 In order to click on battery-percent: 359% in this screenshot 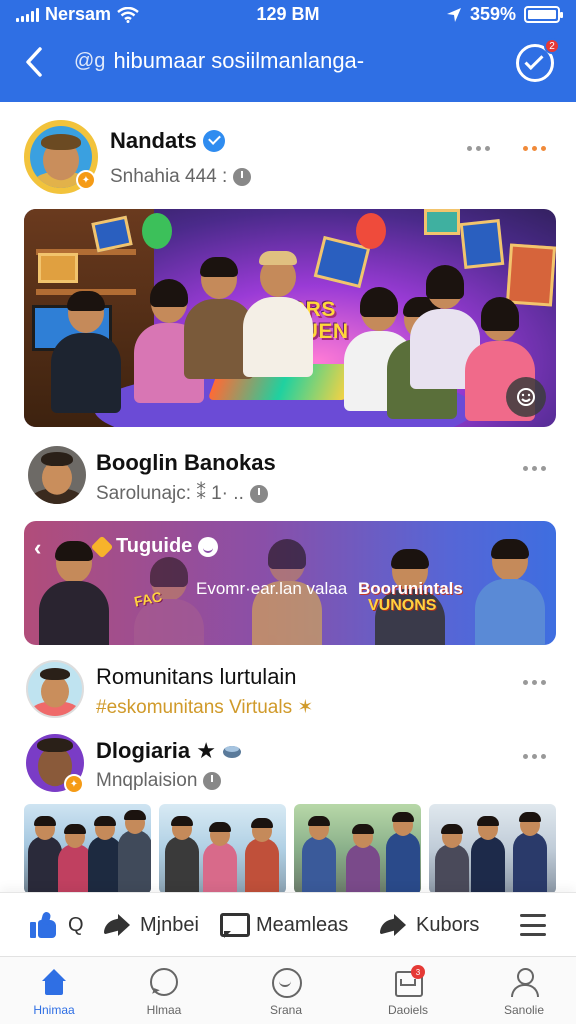, I will do `click(492, 14)`.